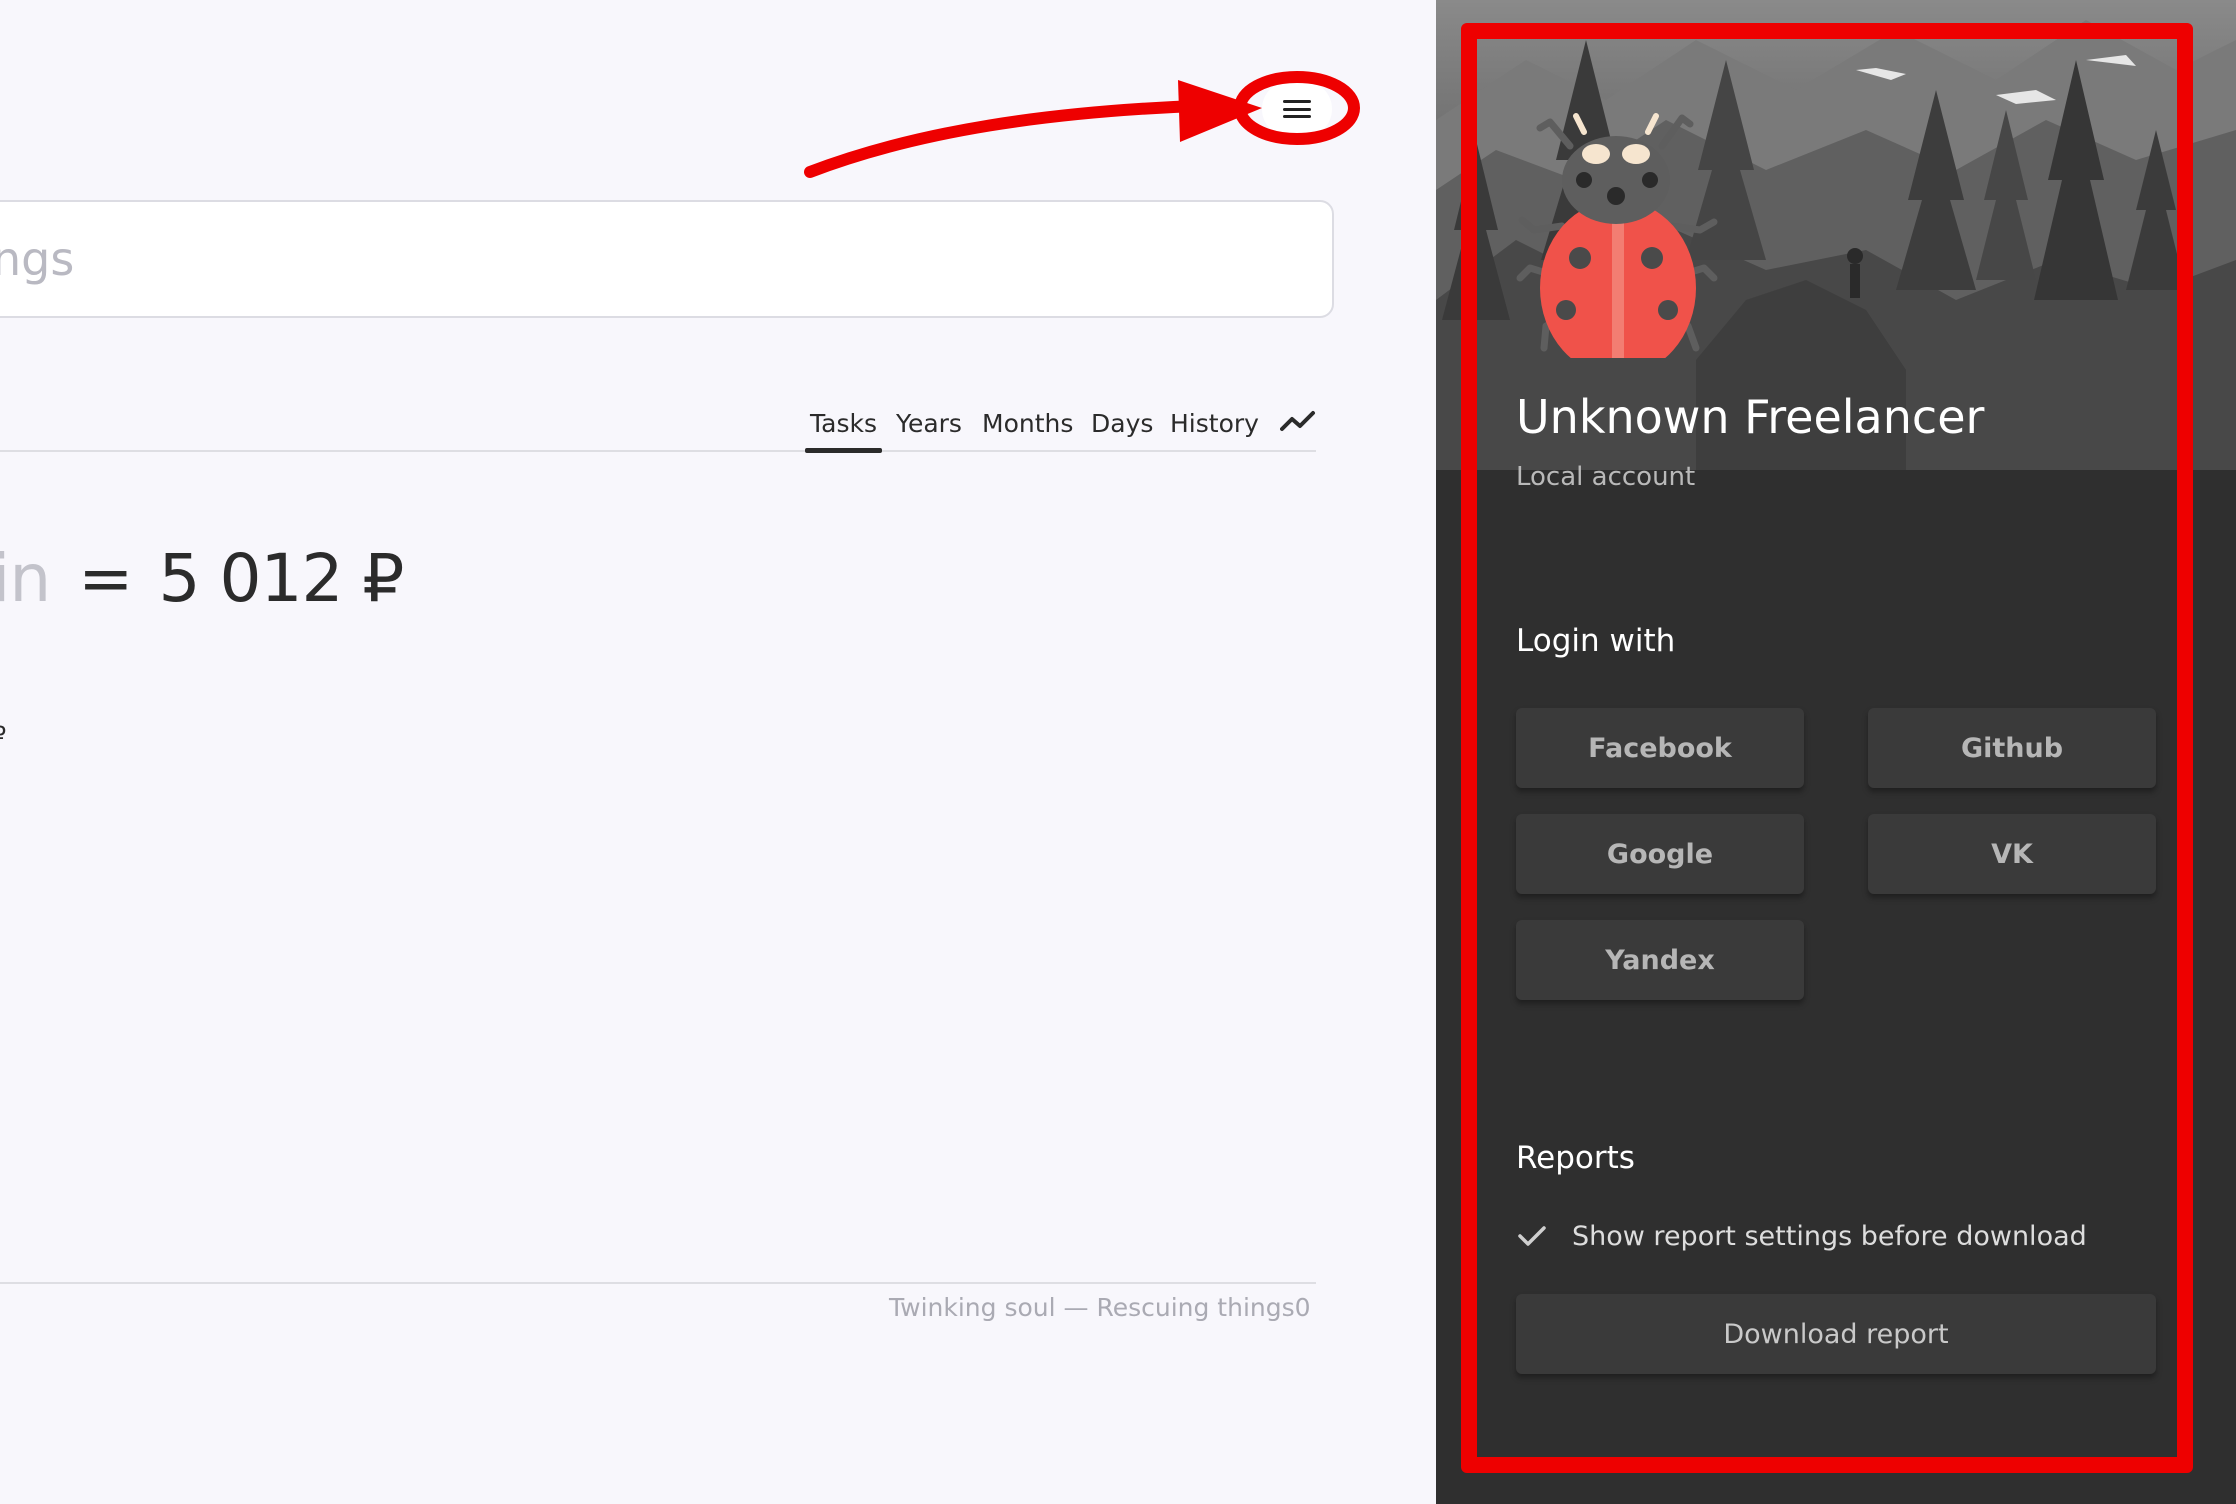 Image resolution: width=2236 pixels, height=1504 pixels. Describe the element at coordinates (1298, 421) in the screenshot. I see `trending-icon` at that location.